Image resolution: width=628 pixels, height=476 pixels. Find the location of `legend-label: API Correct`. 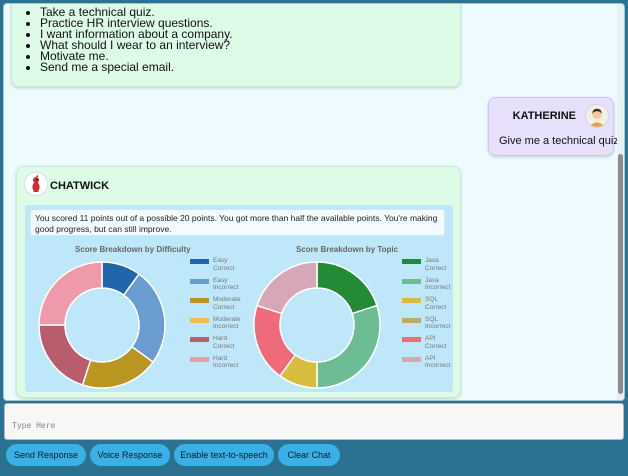

legend-label: API Correct is located at coordinates (436, 342).